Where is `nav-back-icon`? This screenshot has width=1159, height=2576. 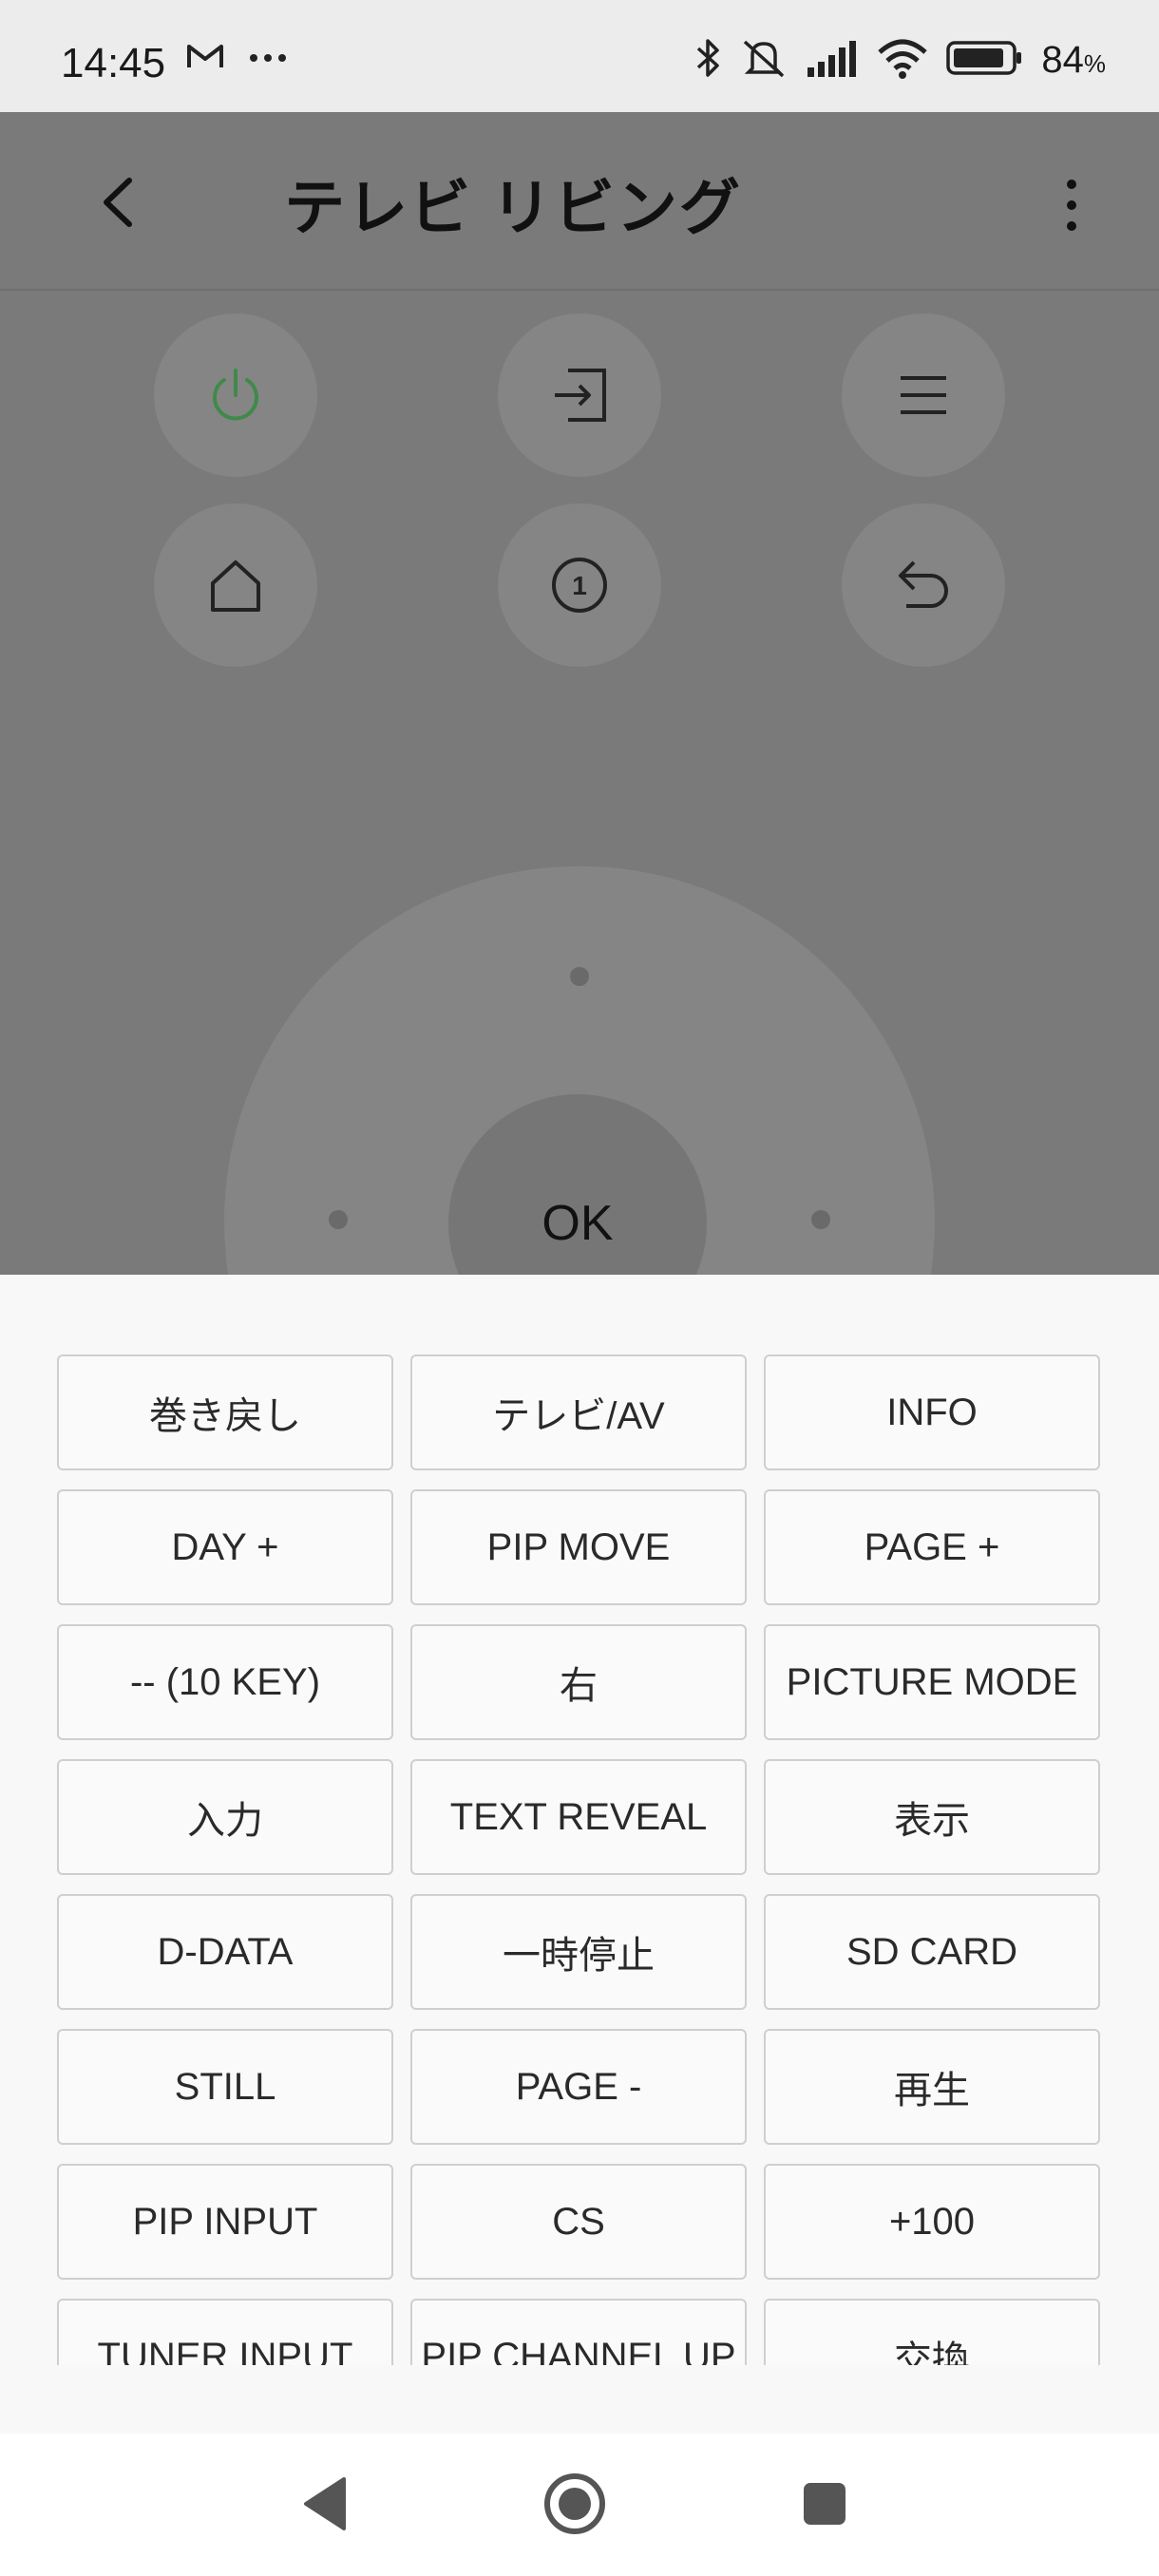 nav-back-icon is located at coordinates (325, 2503).